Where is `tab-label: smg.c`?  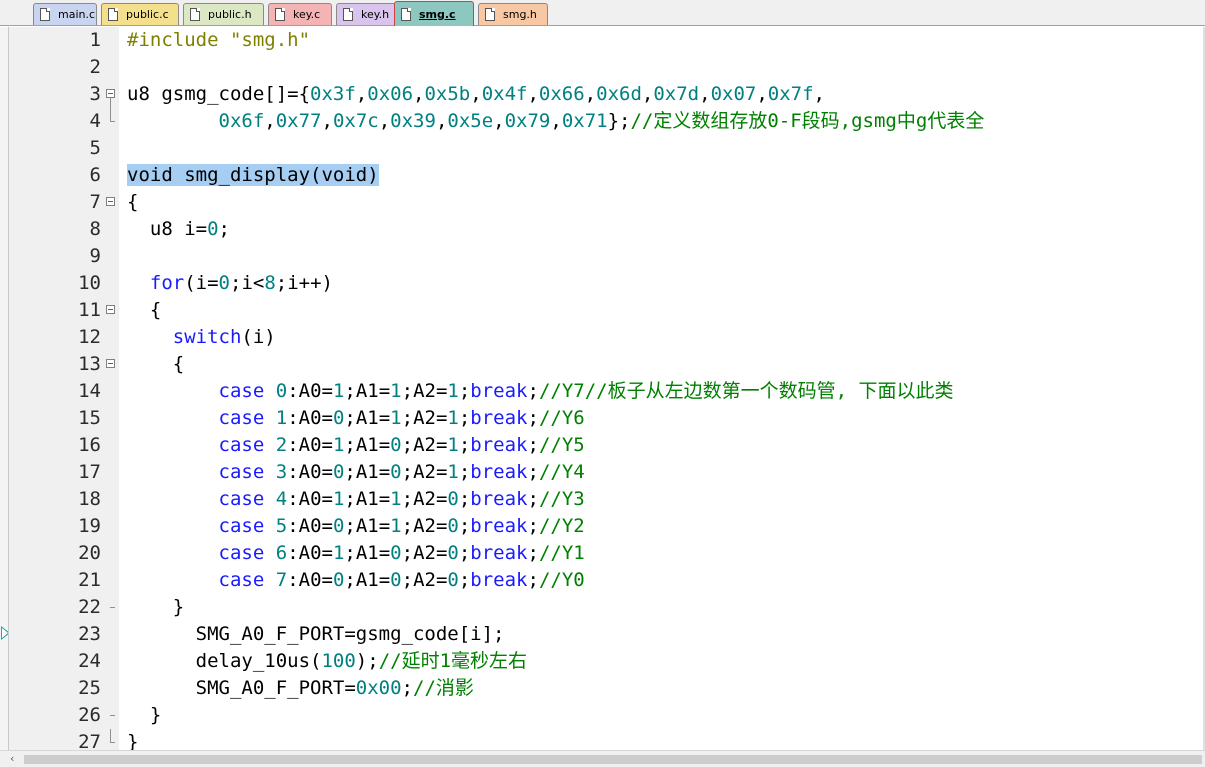 tab-label: smg.c is located at coordinates (437, 14).